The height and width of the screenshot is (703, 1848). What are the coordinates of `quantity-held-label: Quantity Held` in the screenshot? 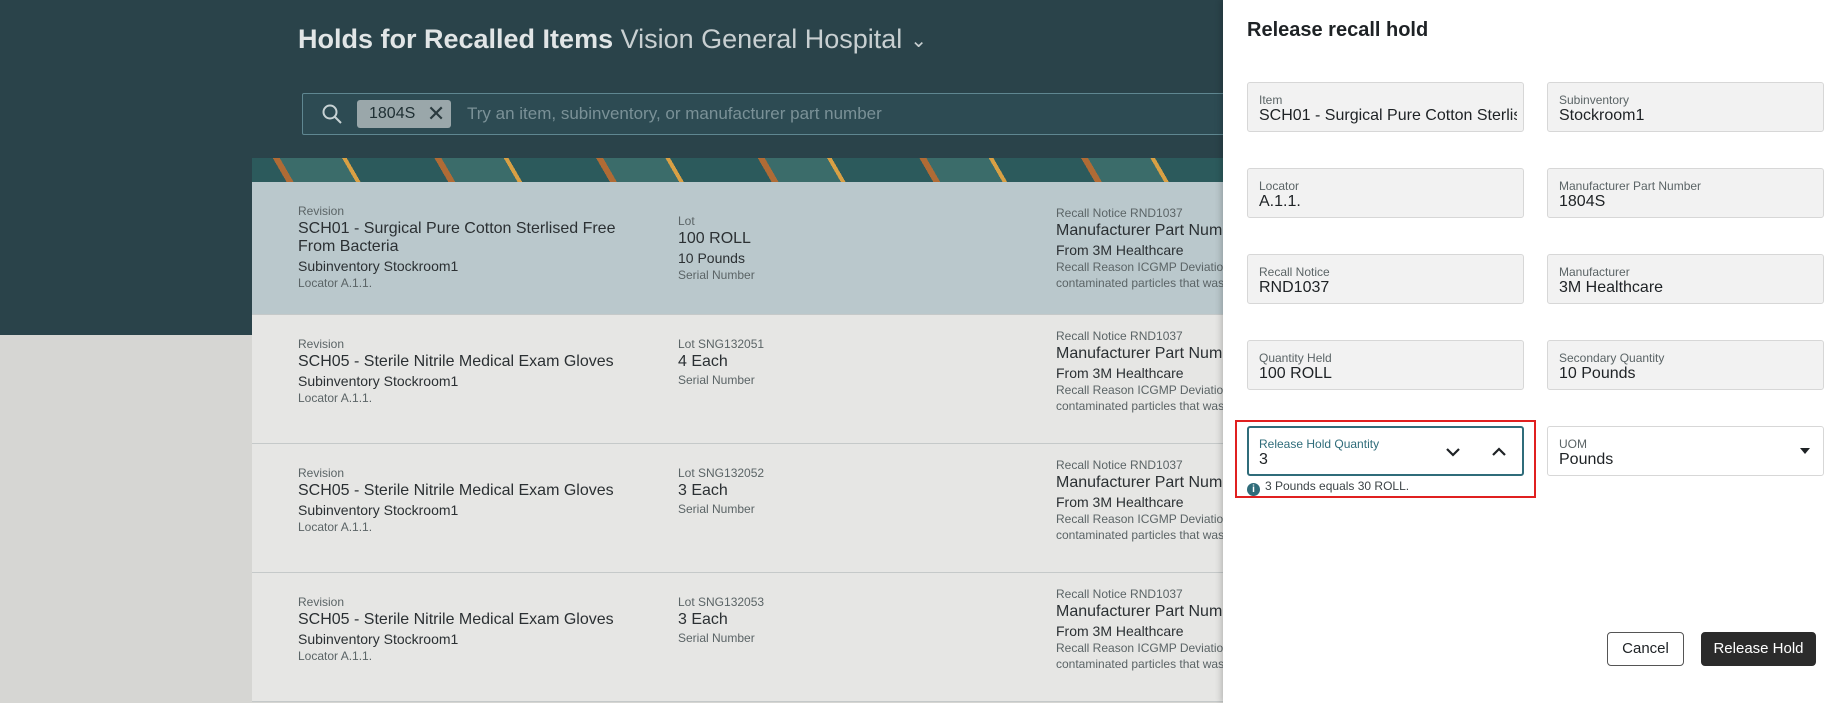 It's located at (1295, 358).